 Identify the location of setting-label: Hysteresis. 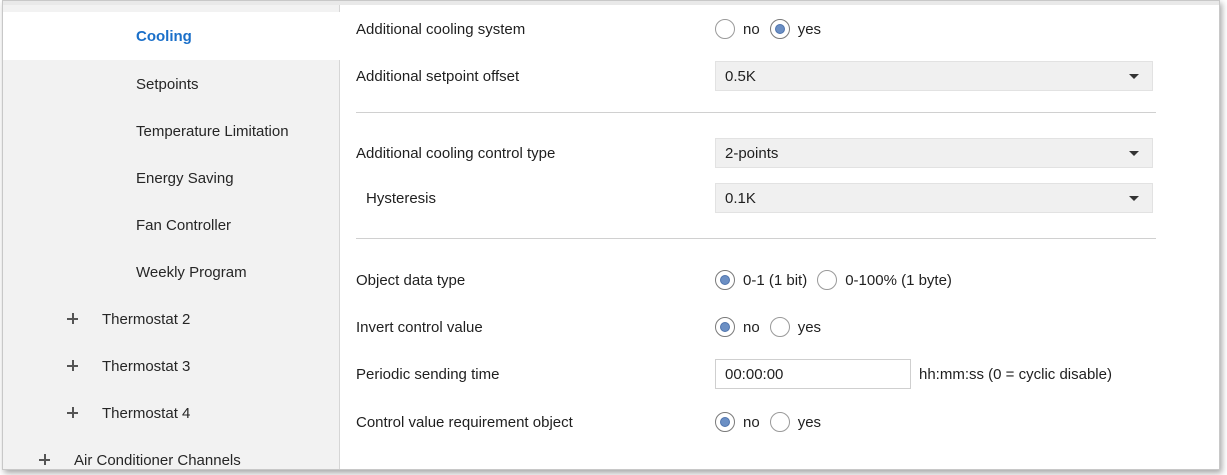
(401, 198).